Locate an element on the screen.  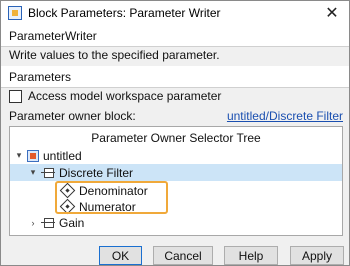
access-workspace-label: Access model workspace parameter is located at coordinates (125, 96).